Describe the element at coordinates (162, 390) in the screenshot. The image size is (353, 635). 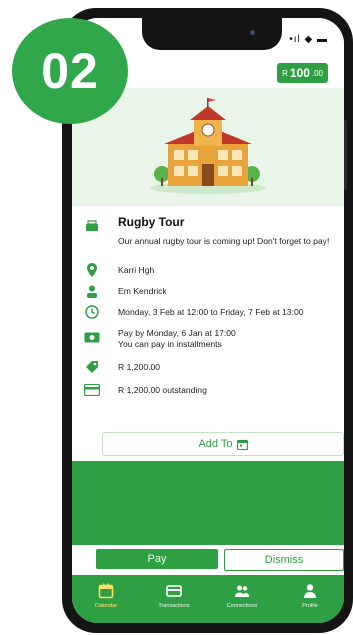
I see `outstanding-amount: R 1,200.00 outstanding` at that location.